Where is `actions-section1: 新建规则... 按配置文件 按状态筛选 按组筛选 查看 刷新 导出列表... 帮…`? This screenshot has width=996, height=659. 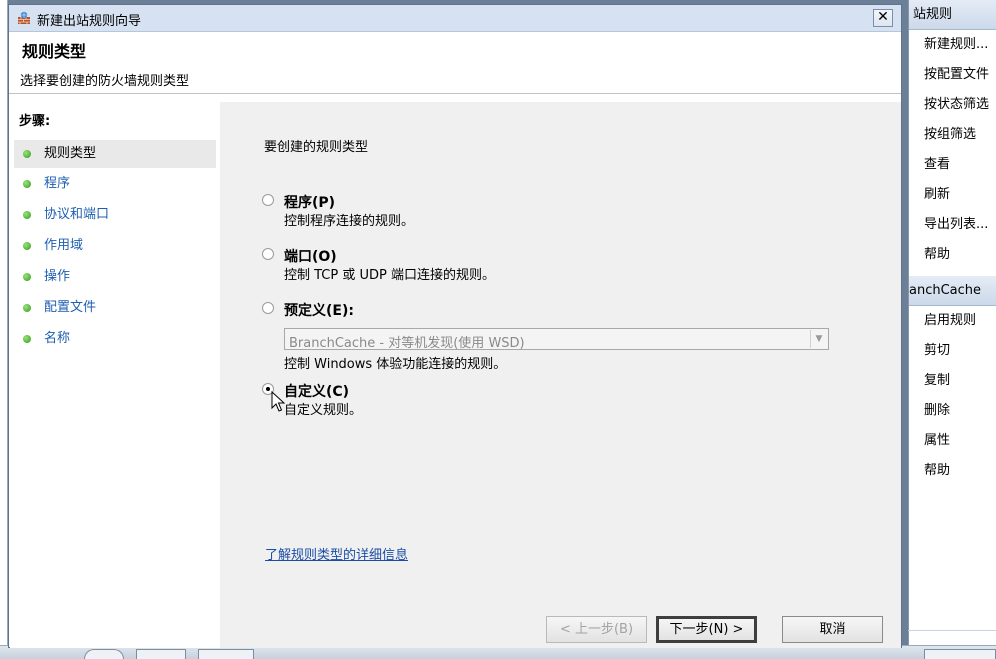
actions-section1: 新建规则... 按配置文件 按状态筛选 按组筛选 查看 刷新 导出列表... 帮… is located at coordinates (952, 150).